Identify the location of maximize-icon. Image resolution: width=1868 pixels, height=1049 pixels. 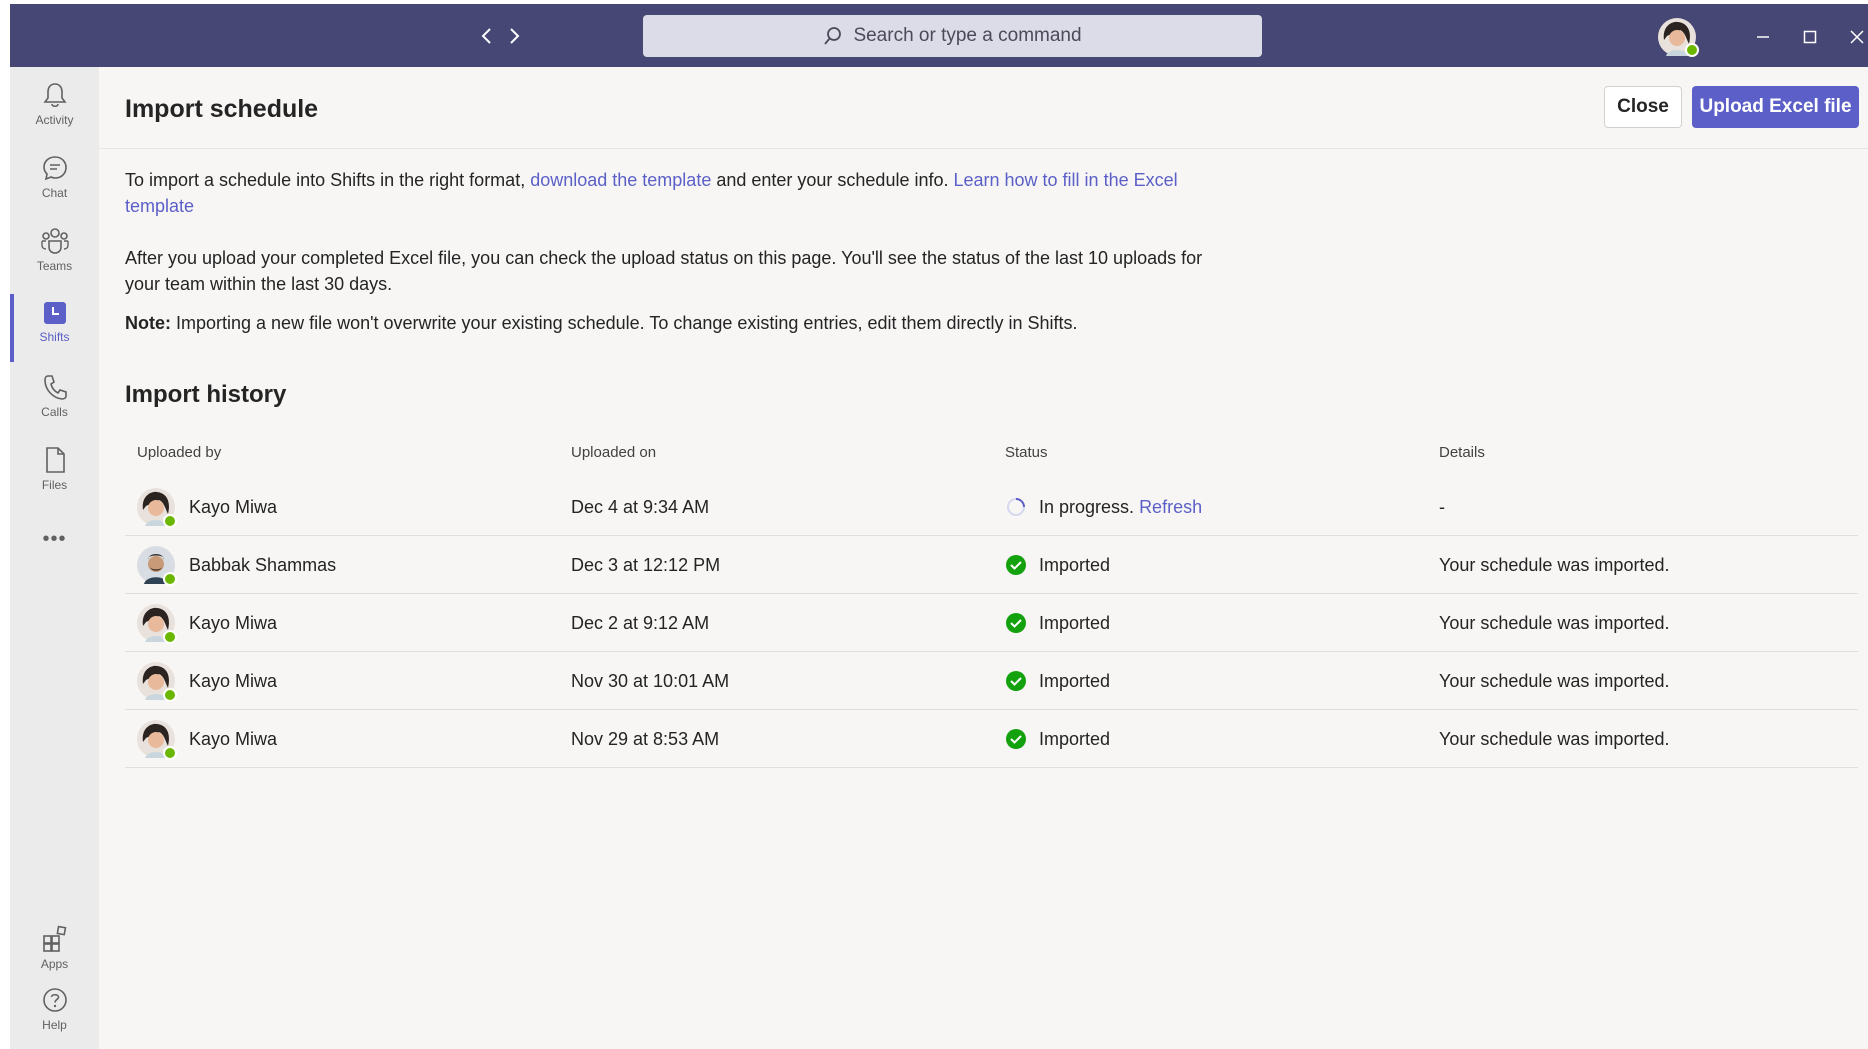
(1810, 37).